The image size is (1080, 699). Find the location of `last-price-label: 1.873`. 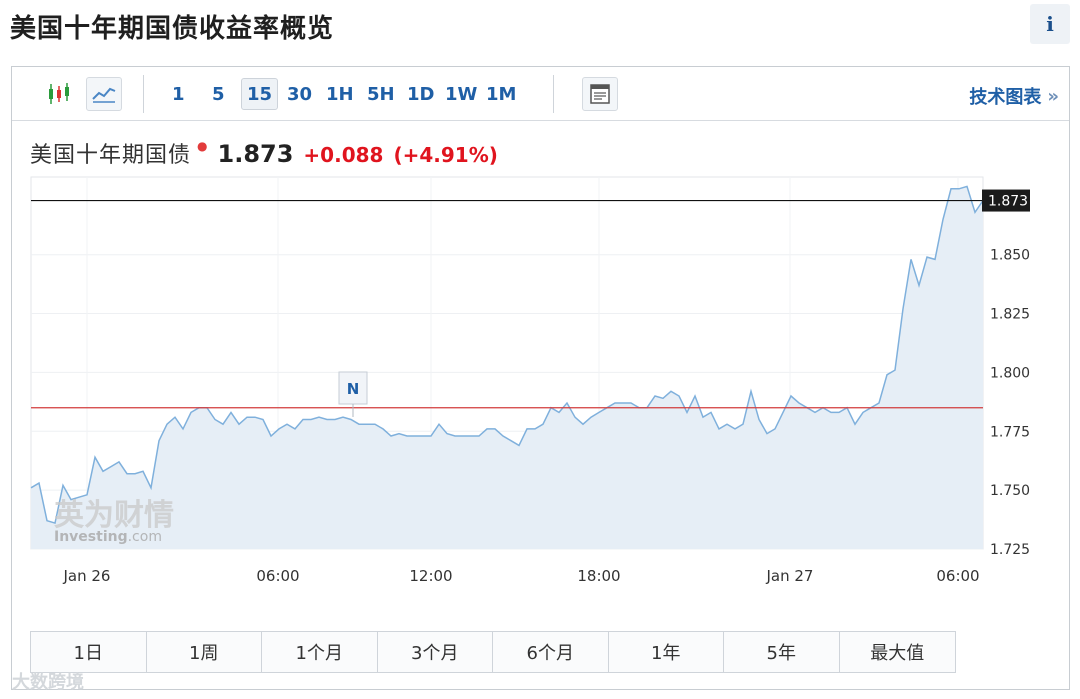

last-price-label: 1.873 is located at coordinates (1006, 200).